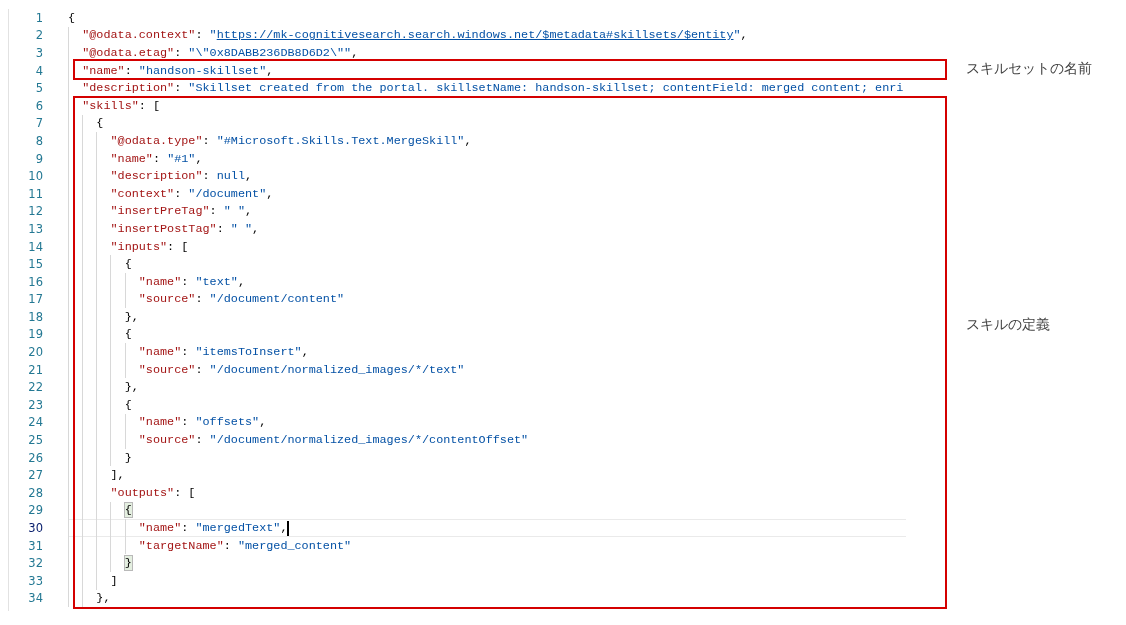  I want to click on line-number: 6, so click(38, 105).